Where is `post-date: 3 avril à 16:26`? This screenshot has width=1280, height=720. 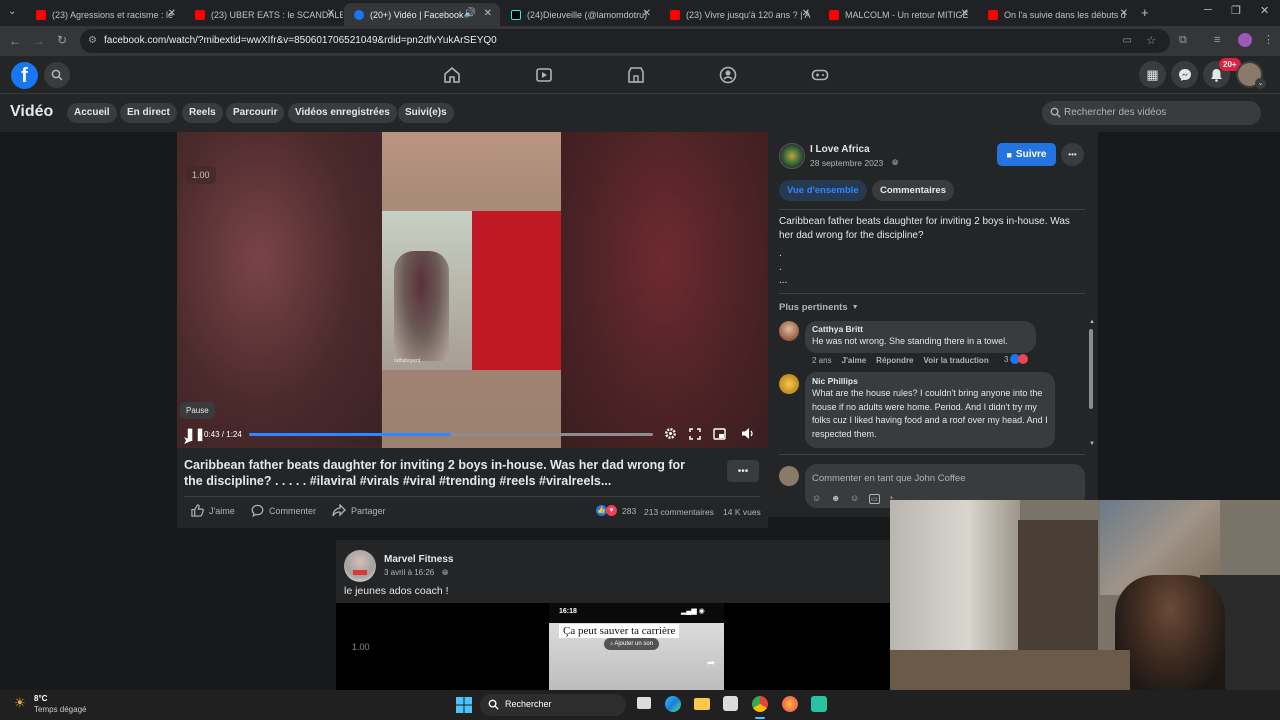
post-date: 3 avril à 16:26 is located at coordinates (409, 572).